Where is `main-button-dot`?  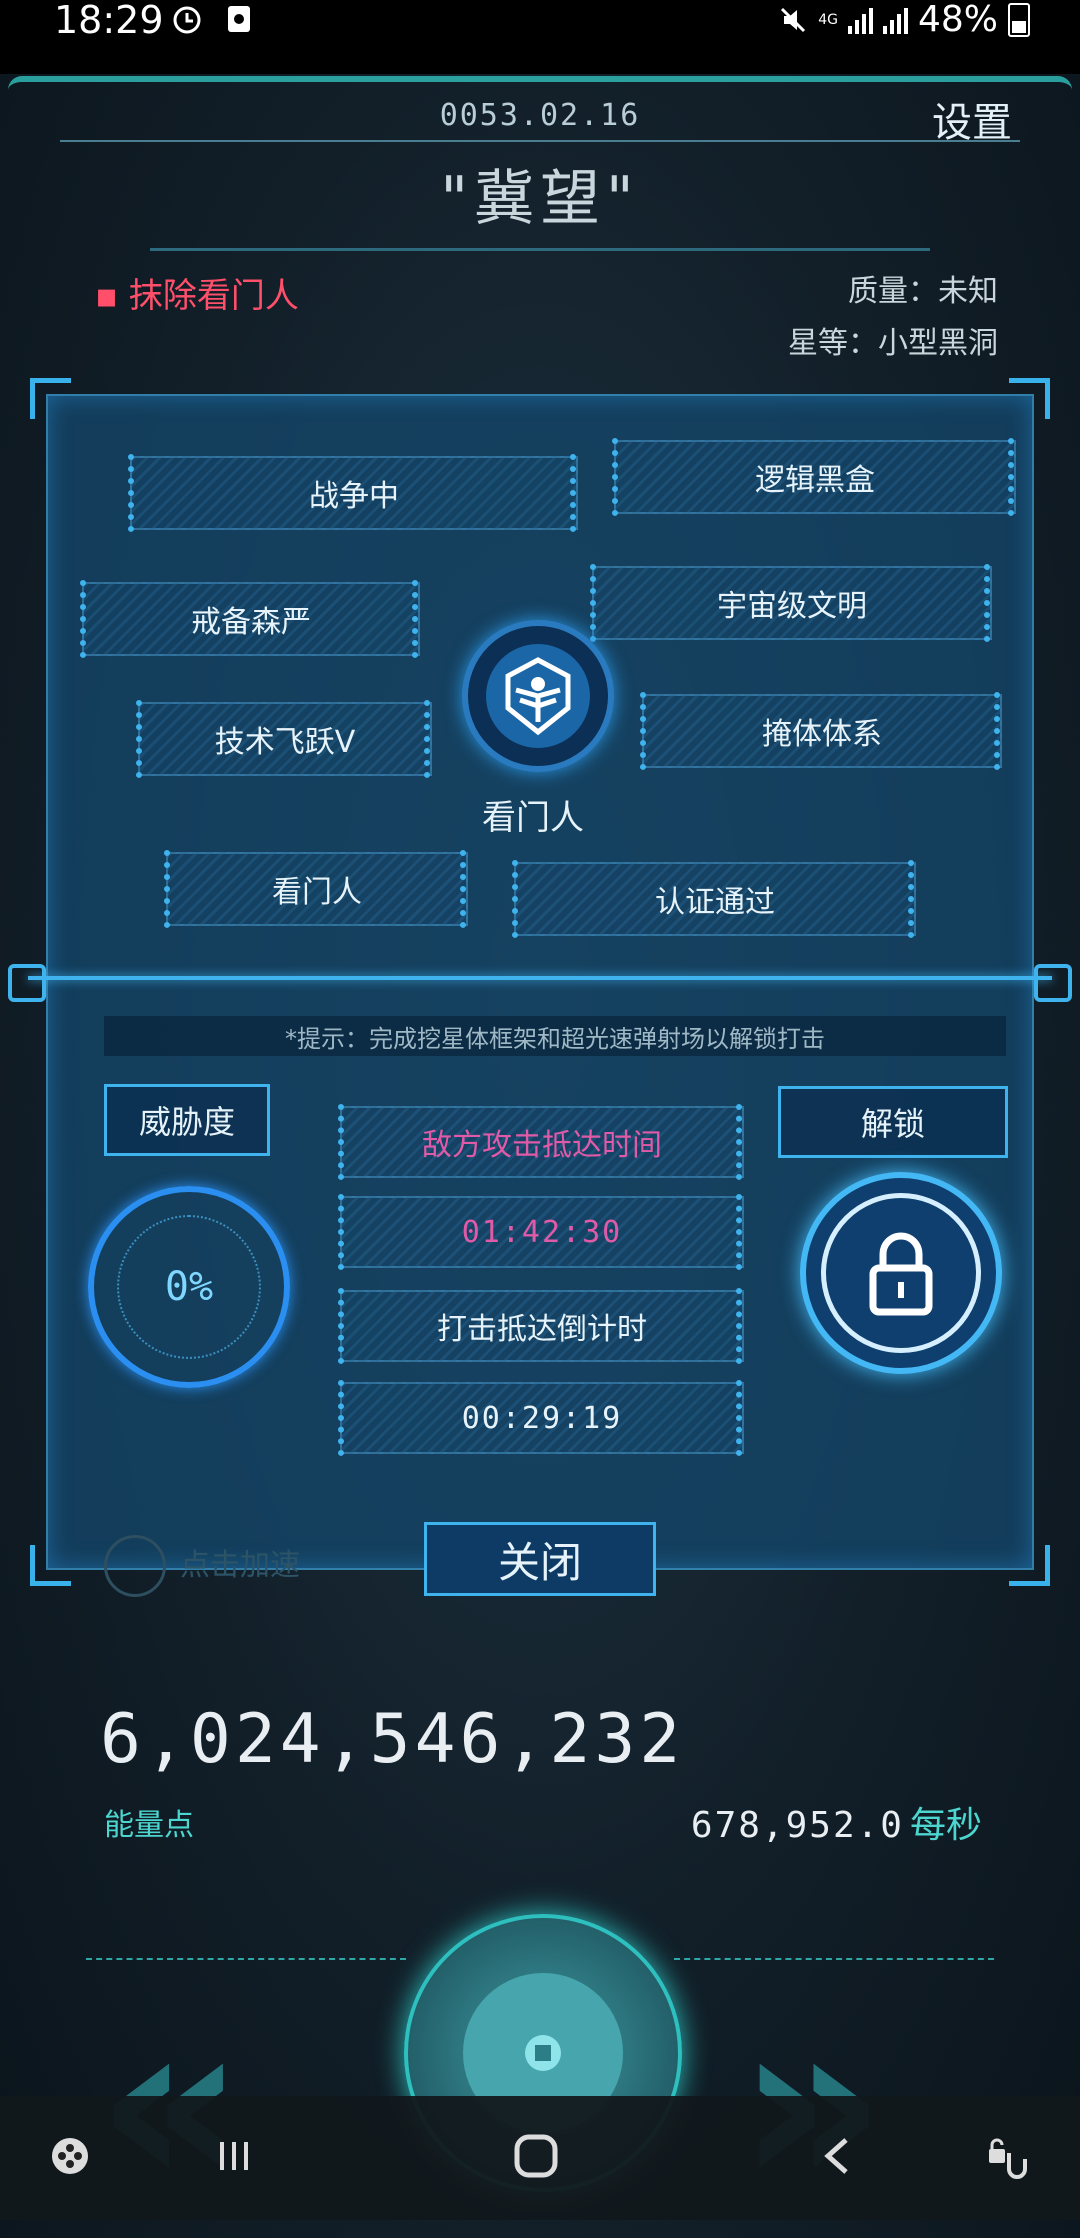
main-button-dot is located at coordinates (543, 2053).